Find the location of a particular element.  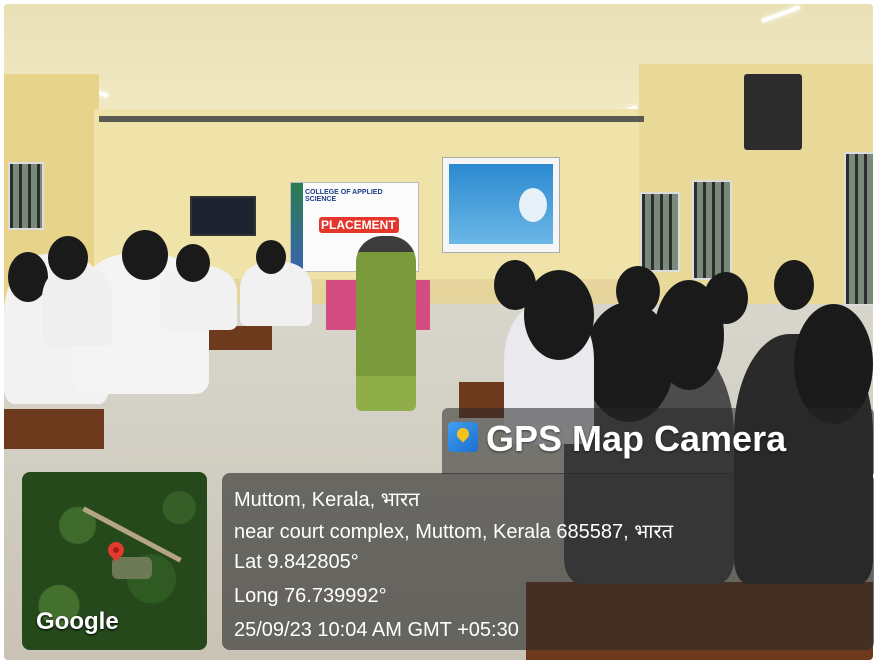

google-logo: Google is located at coordinates (77, 621).